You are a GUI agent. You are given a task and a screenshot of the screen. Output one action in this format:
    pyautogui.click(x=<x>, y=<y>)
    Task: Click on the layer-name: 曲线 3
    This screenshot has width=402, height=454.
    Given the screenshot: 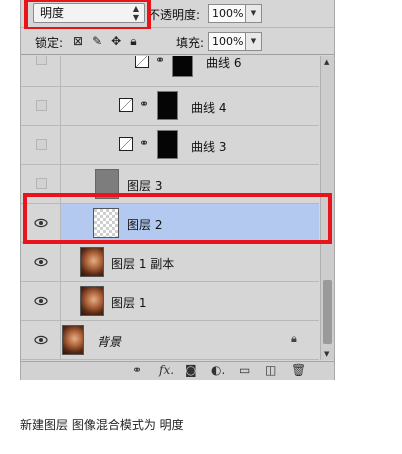 What is the action you would take?
    pyautogui.click(x=208, y=146)
    